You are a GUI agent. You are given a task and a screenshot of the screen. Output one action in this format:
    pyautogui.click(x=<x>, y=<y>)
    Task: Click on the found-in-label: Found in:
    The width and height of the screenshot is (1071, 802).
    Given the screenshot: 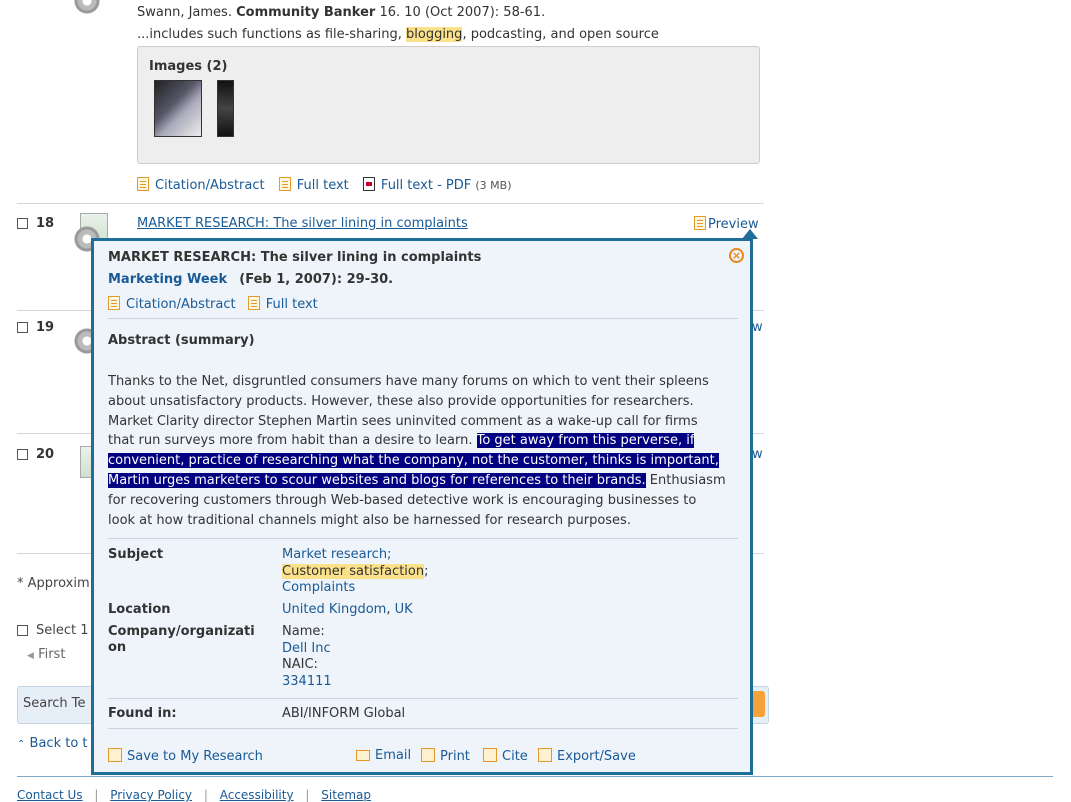 What is the action you would take?
    pyautogui.click(x=142, y=713)
    